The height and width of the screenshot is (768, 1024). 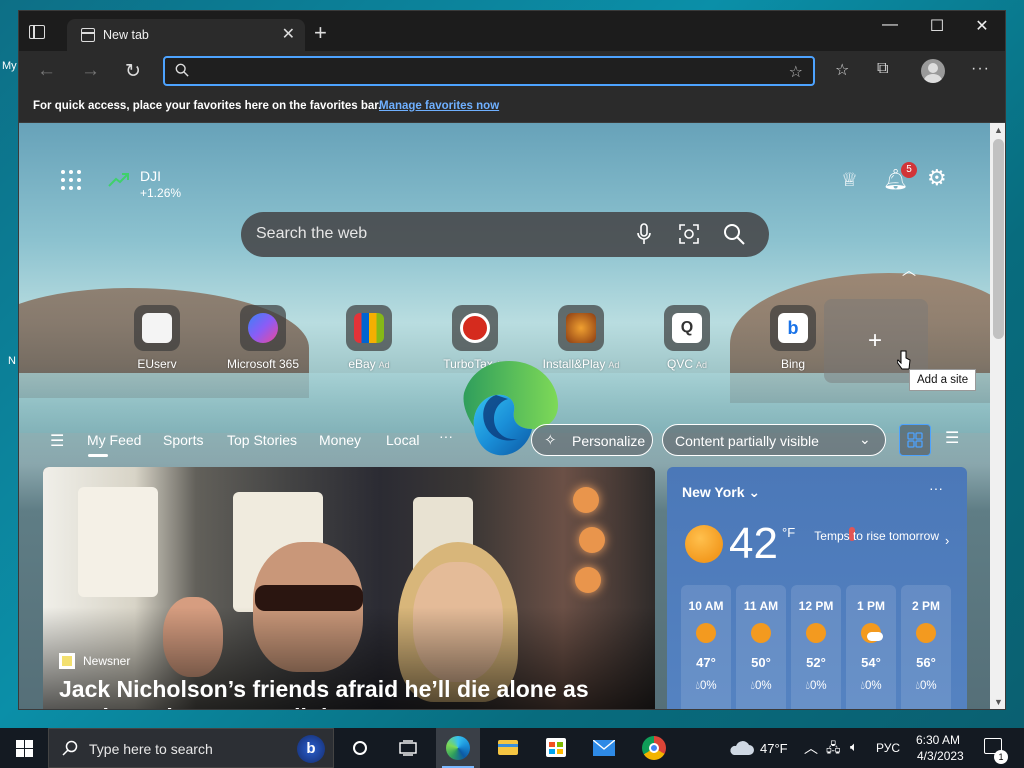 I want to click on temperature-unit: °F, so click(x=789, y=532).